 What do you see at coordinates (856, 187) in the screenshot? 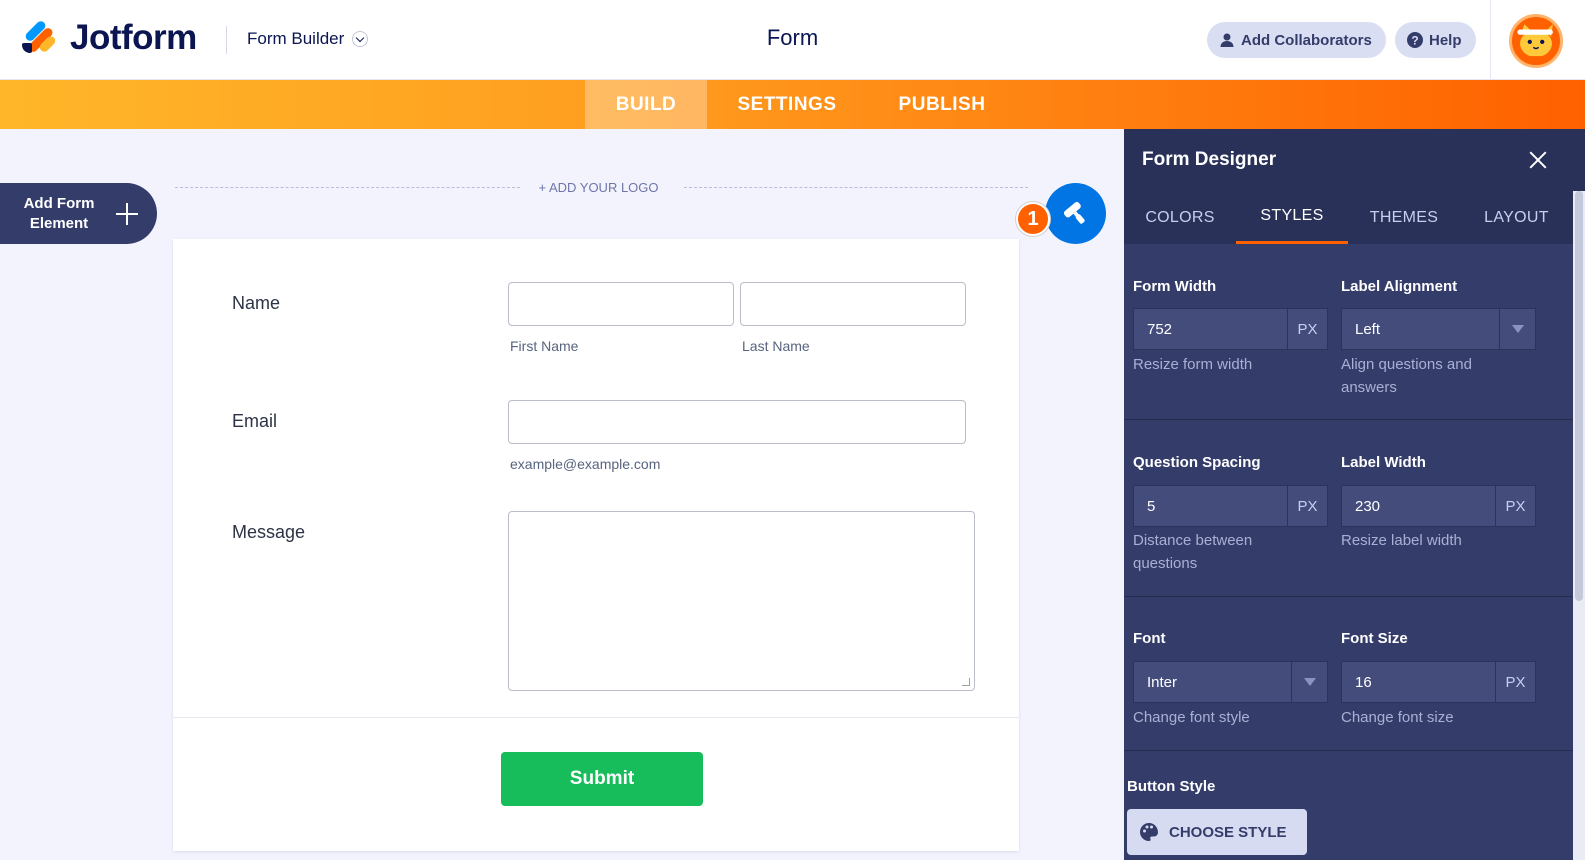
I see `logo-divider-right` at bounding box center [856, 187].